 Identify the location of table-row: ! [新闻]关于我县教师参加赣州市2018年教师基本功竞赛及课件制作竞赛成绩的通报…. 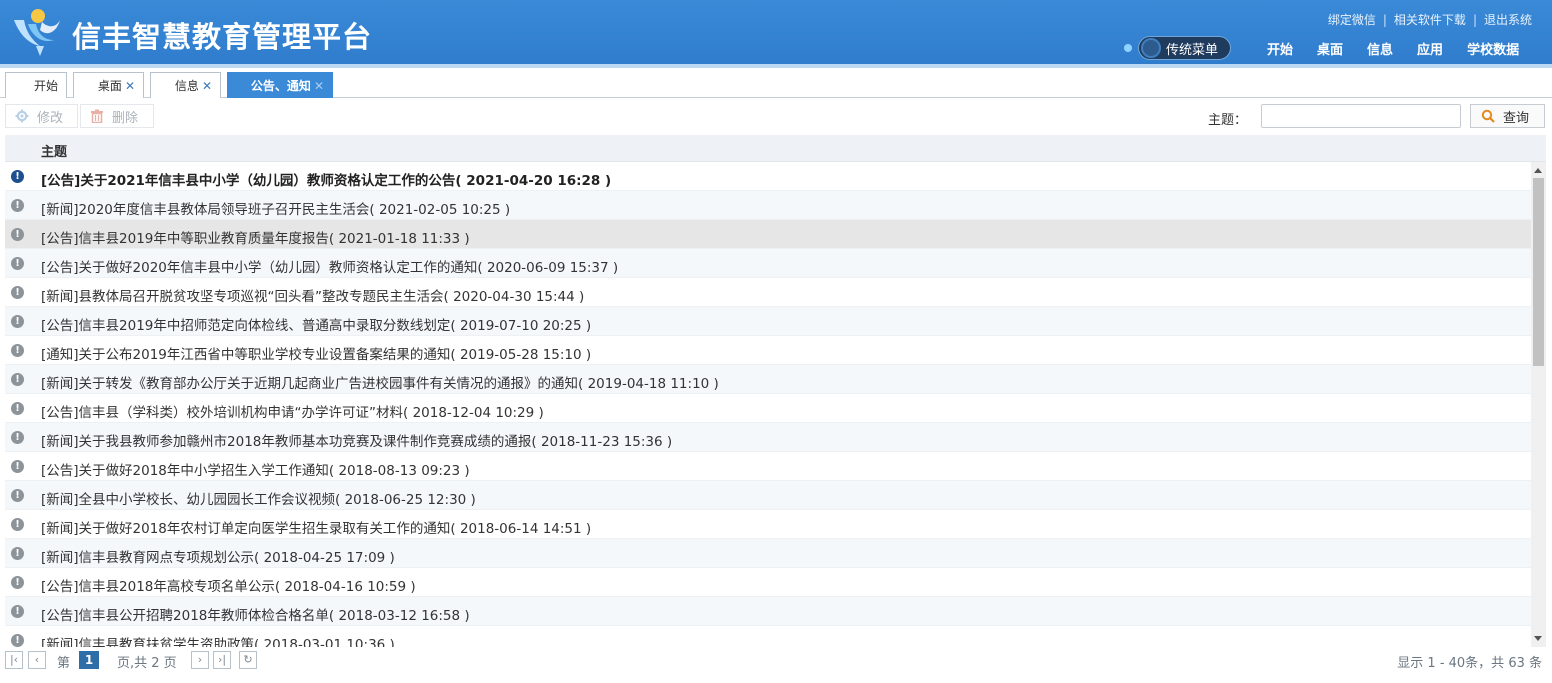
(768, 437).